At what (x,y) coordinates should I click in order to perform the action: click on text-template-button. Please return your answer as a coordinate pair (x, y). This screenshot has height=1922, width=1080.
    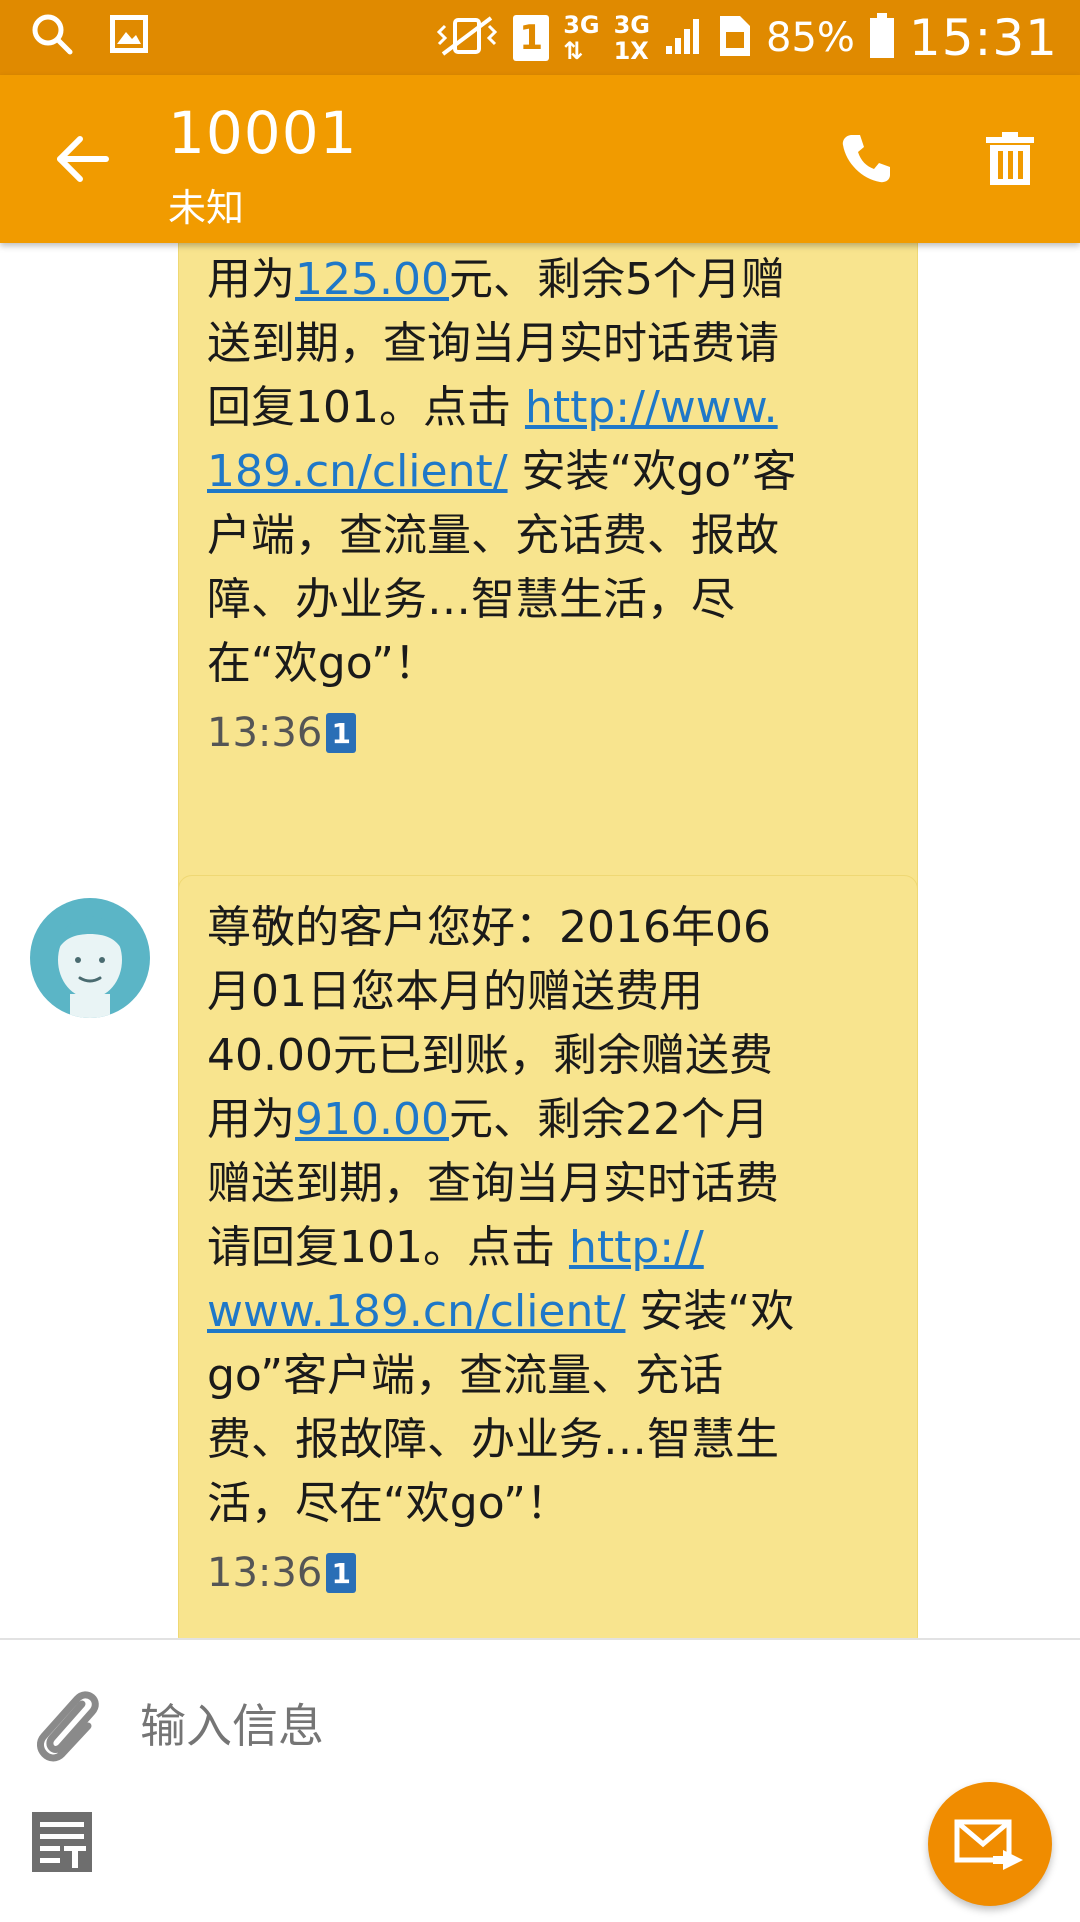
    Looking at the image, I should click on (65, 1845).